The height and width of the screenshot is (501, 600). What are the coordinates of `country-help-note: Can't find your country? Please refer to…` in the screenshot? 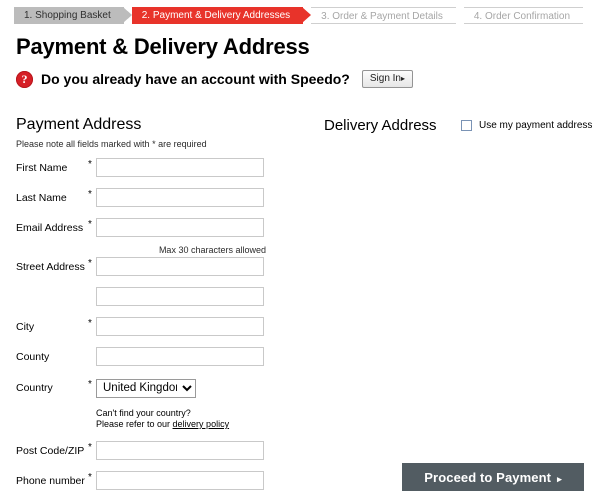 It's located at (201, 419).